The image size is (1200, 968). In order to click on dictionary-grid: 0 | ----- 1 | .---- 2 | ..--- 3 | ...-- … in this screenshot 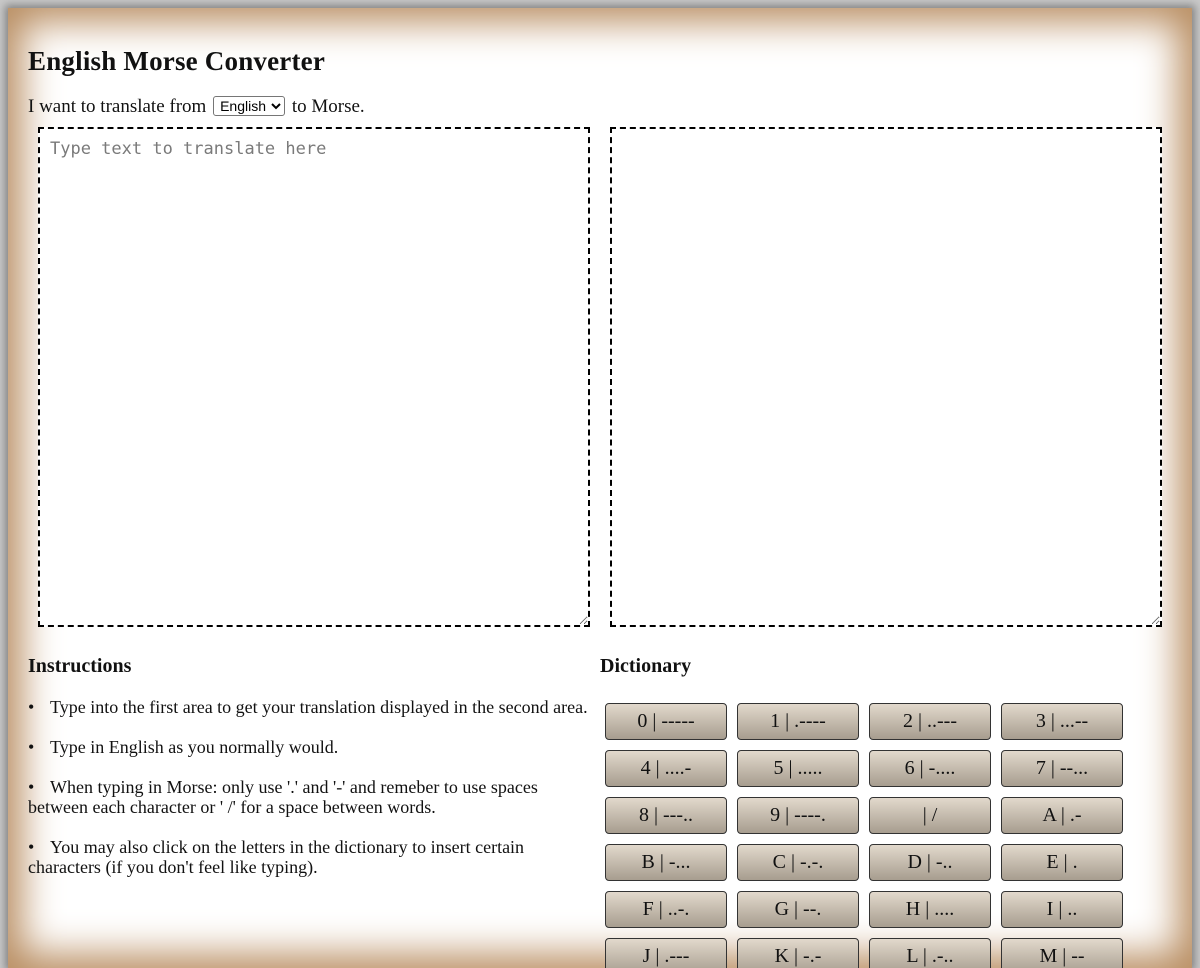, I will do `click(869, 835)`.